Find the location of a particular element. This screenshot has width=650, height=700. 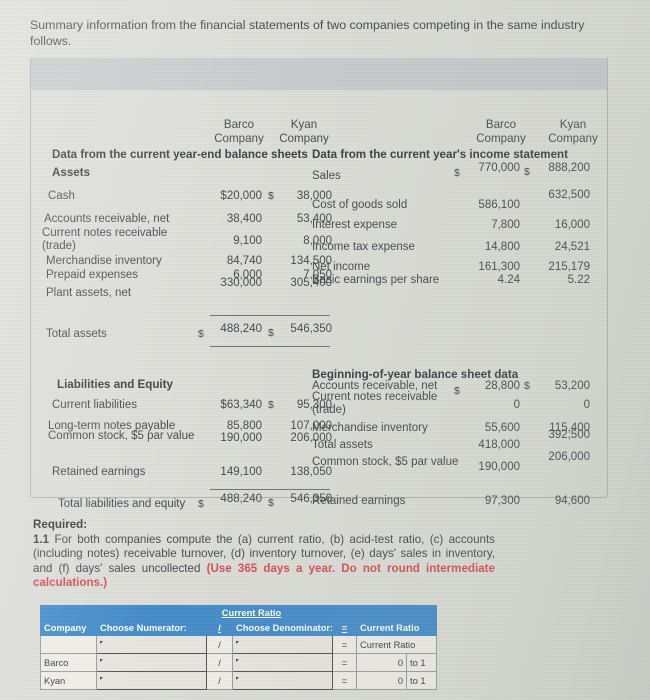

row-label: Current liabilities is located at coordinates (95, 405).